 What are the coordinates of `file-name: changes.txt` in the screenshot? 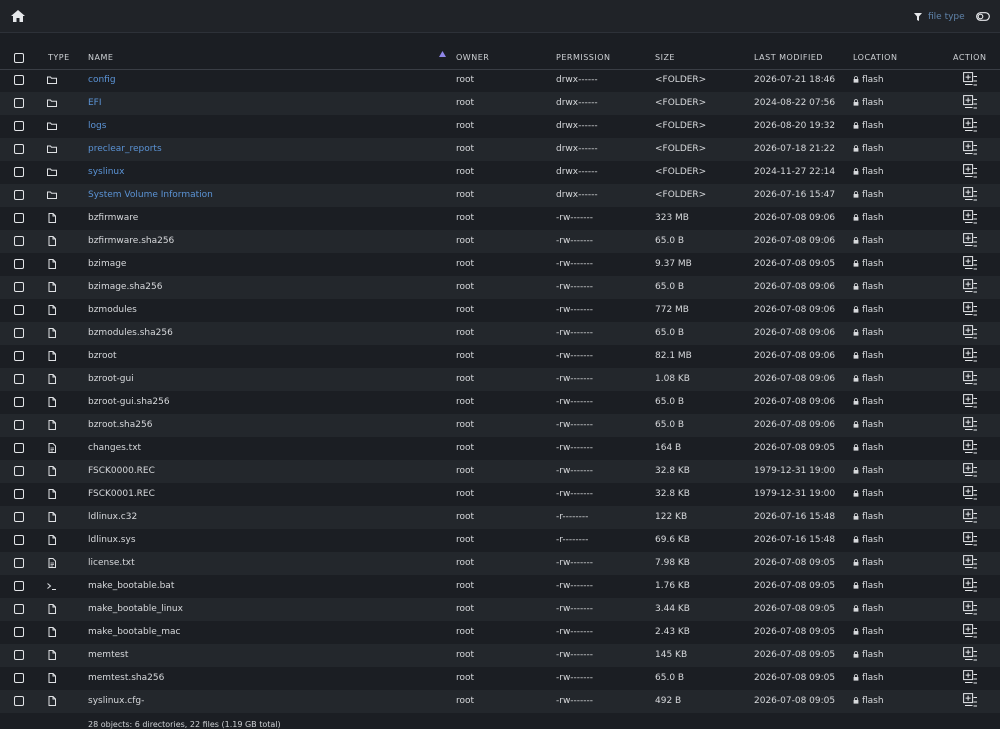 It's located at (114, 448).